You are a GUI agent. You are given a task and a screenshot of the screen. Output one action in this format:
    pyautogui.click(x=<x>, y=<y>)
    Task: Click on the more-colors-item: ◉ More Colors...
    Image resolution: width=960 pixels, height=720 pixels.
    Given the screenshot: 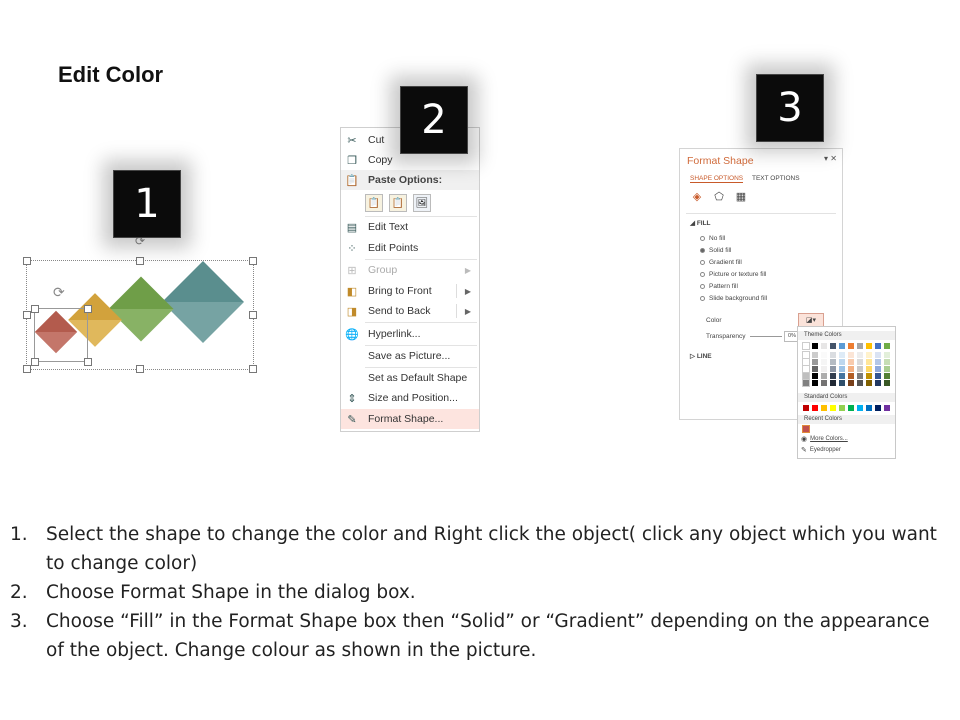 What is the action you would take?
    pyautogui.click(x=824, y=439)
    